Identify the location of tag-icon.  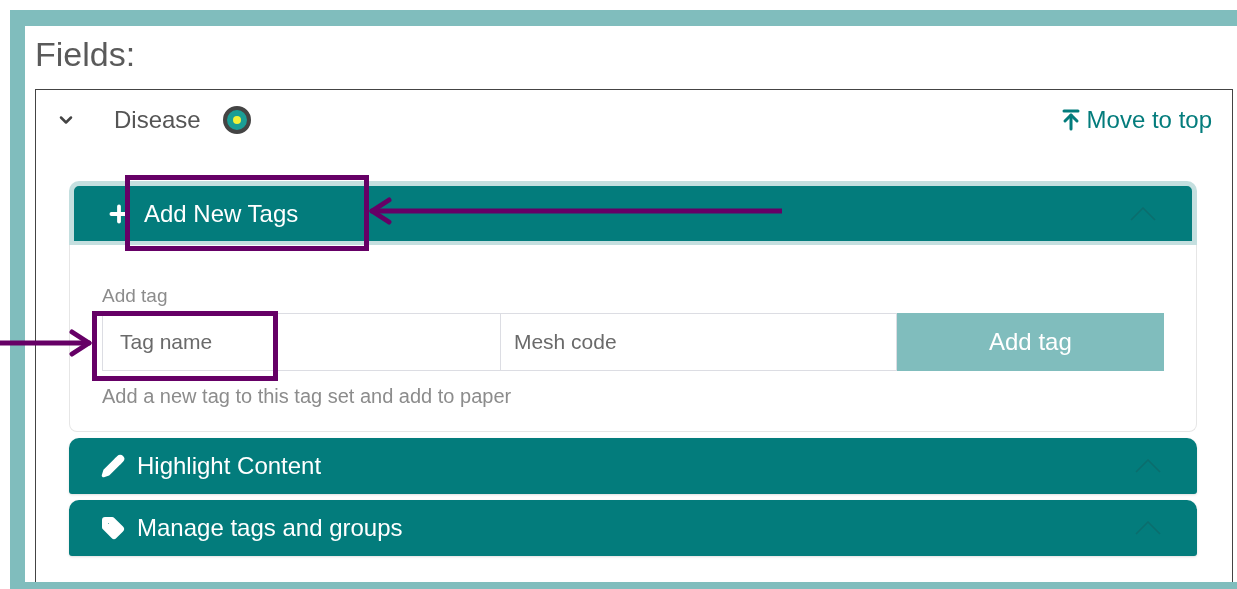
(113, 528).